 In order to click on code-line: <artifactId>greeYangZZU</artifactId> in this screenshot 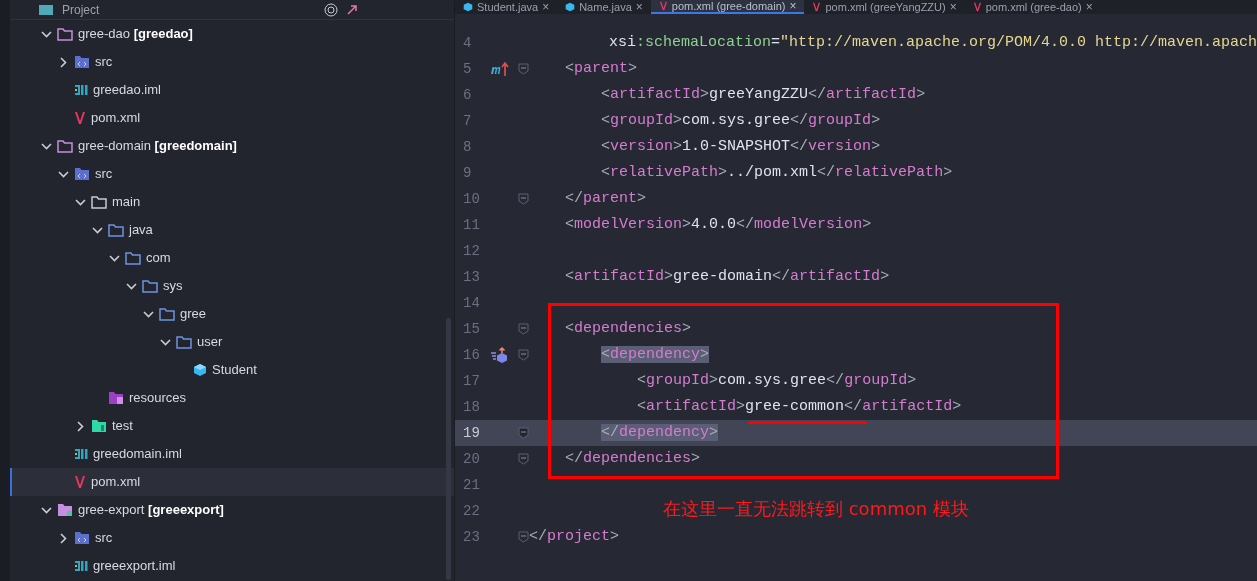, I will do `click(763, 94)`.